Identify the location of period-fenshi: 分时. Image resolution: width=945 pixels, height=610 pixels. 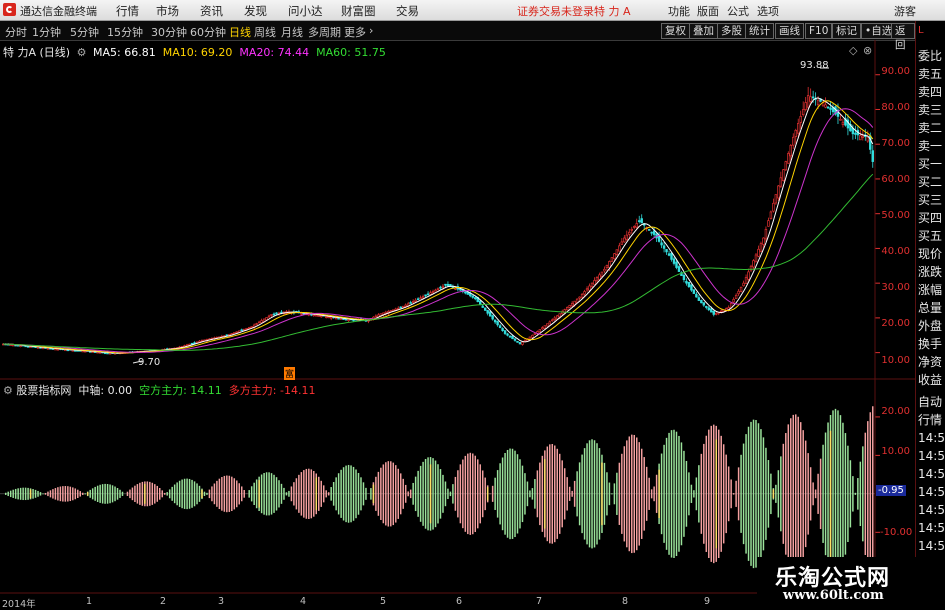
(16, 32).